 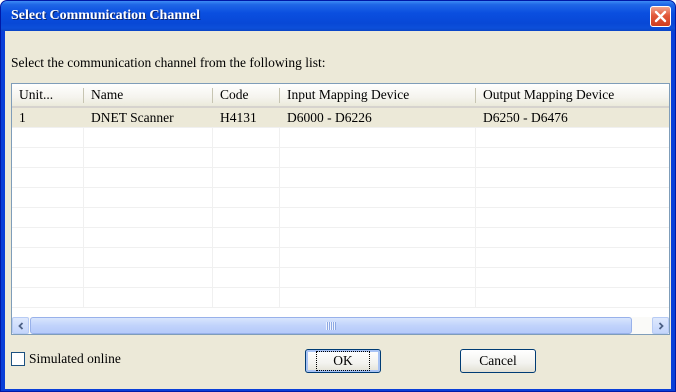 What do you see at coordinates (377, 95) in the screenshot?
I see `column-header-input-mapping: Input Mapping Device` at bounding box center [377, 95].